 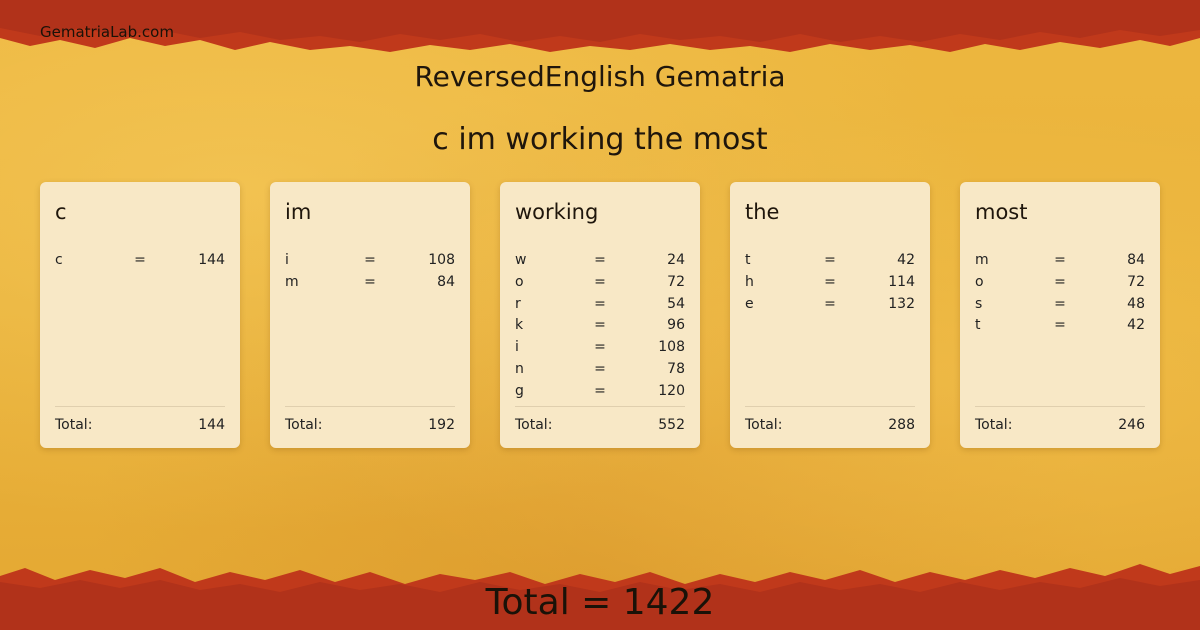 What do you see at coordinates (676, 325) in the screenshot?
I see `letter-value: 96` at bounding box center [676, 325].